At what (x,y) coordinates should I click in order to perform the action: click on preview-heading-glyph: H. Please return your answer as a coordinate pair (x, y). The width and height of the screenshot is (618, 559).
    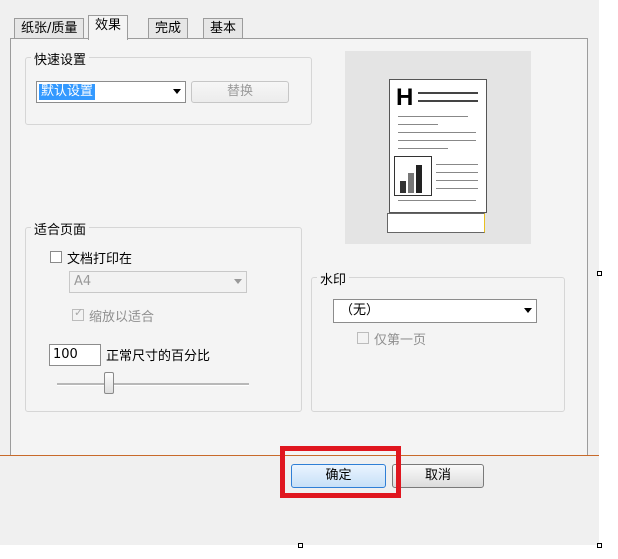
    Looking at the image, I should click on (405, 97).